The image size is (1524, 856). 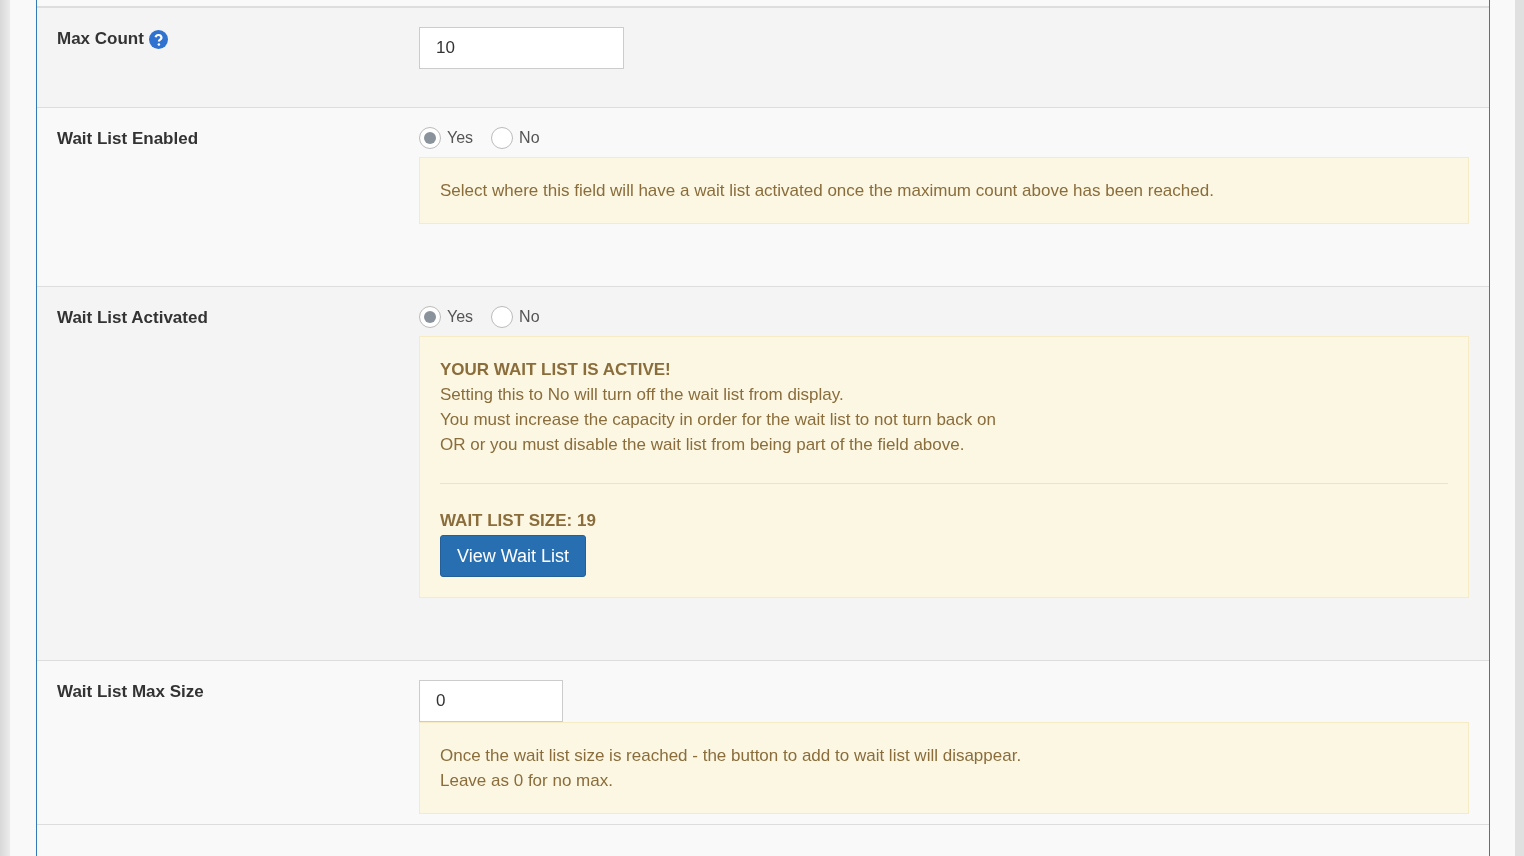 What do you see at coordinates (527, 781) in the screenshot?
I see `note-text: Leave as 0 for no max.` at bounding box center [527, 781].